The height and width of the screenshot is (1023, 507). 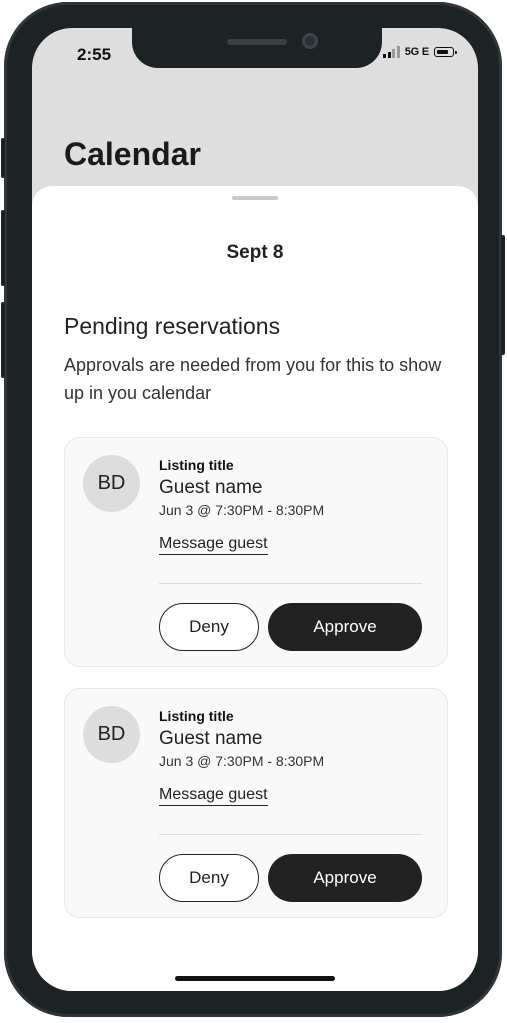 What do you see at coordinates (391, 52) in the screenshot?
I see `signal-icon` at bounding box center [391, 52].